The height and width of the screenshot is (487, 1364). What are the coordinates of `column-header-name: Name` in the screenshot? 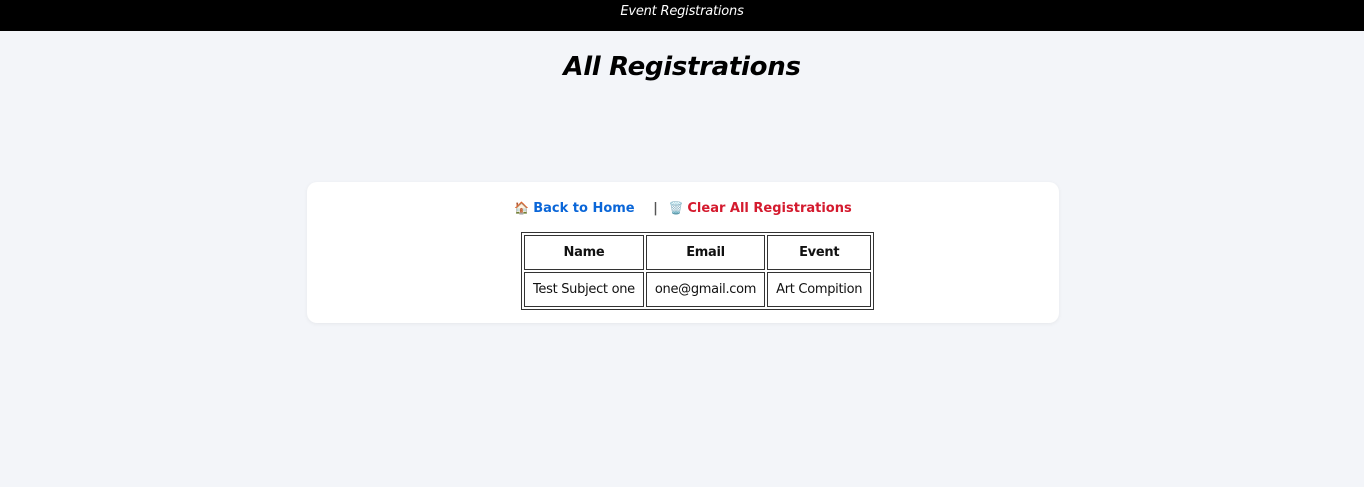 It's located at (584, 252).